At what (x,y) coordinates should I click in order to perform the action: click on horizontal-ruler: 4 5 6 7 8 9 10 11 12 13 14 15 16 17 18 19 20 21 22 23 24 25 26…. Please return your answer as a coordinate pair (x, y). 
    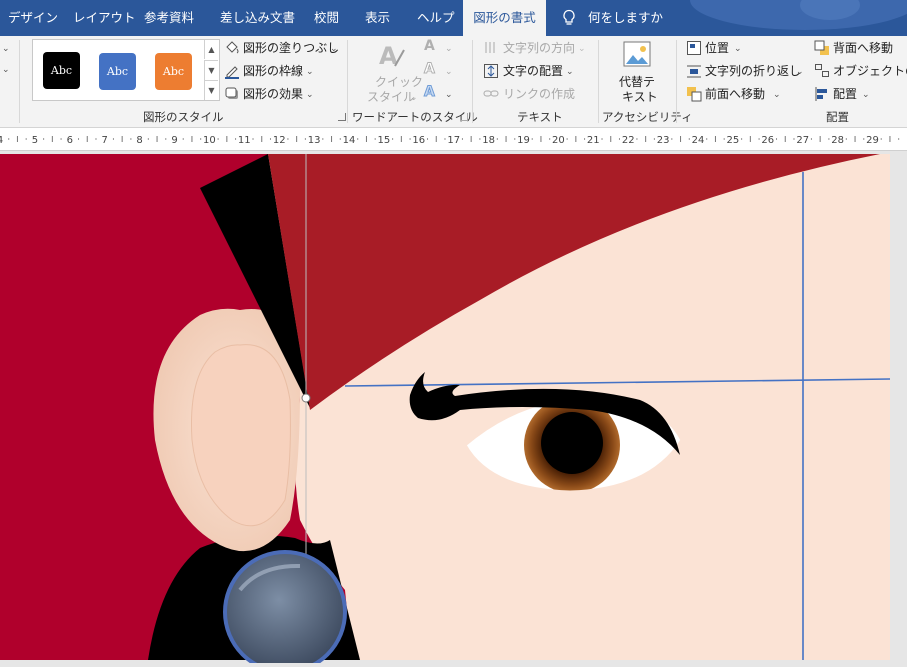
    Looking at the image, I should click on (453, 139).